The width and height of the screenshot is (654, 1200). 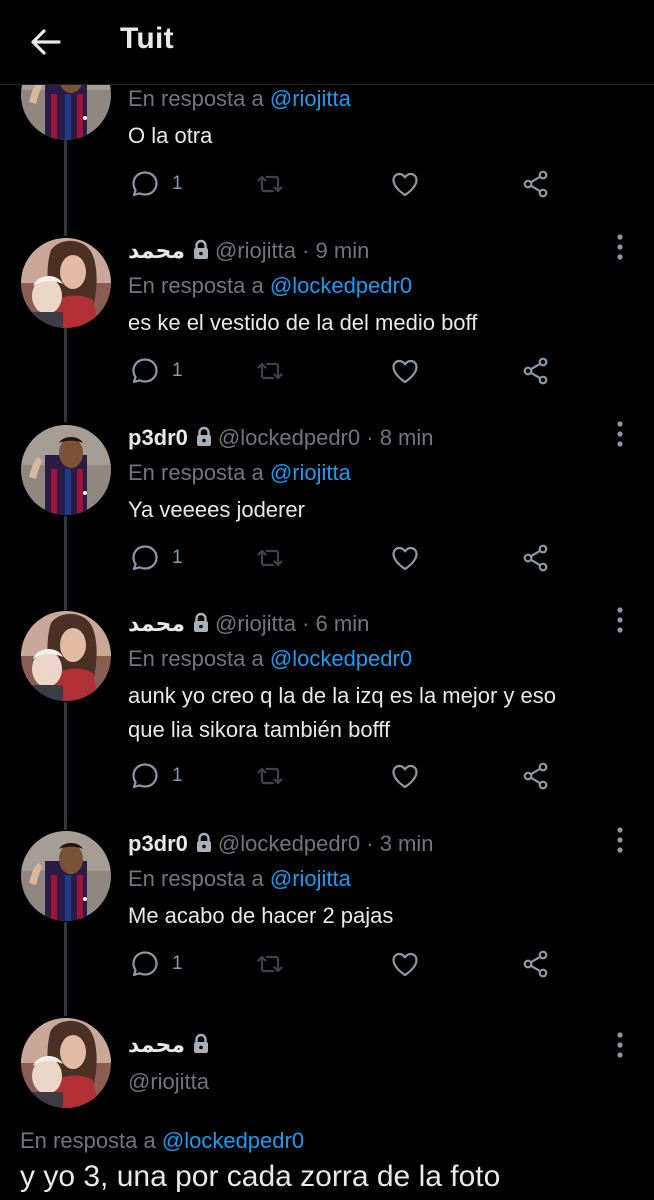 I want to click on arrow-left-icon, so click(x=46, y=42).